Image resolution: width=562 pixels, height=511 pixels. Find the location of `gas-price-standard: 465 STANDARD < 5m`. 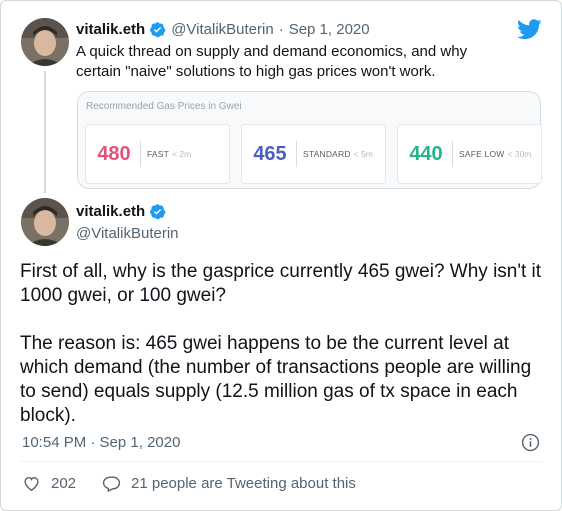

gas-price-standard: 465 STANDARD < 5m is located at coordinates (313, 154).